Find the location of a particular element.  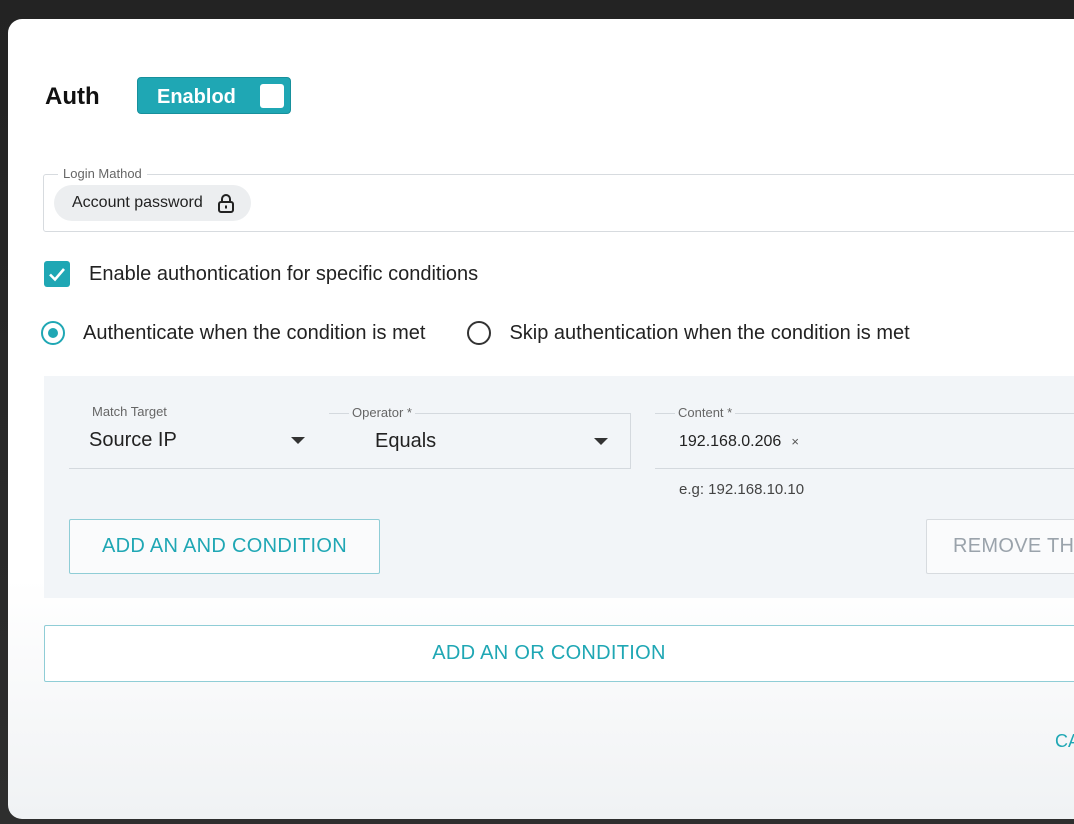

enable-conditions-checkbox is located at coordinates (57, 274).